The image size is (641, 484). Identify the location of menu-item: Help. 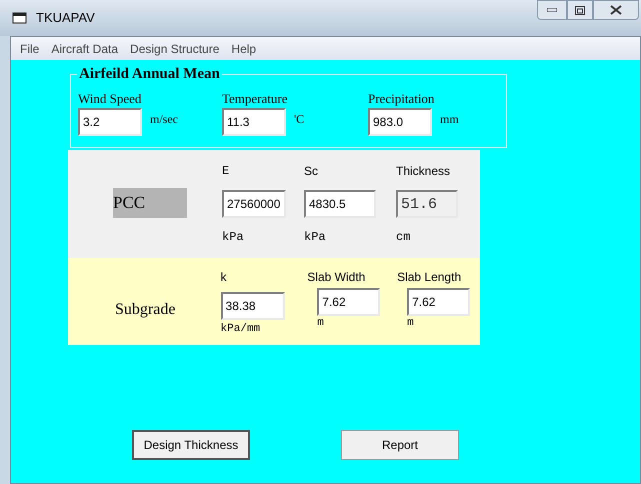
(244, 49).